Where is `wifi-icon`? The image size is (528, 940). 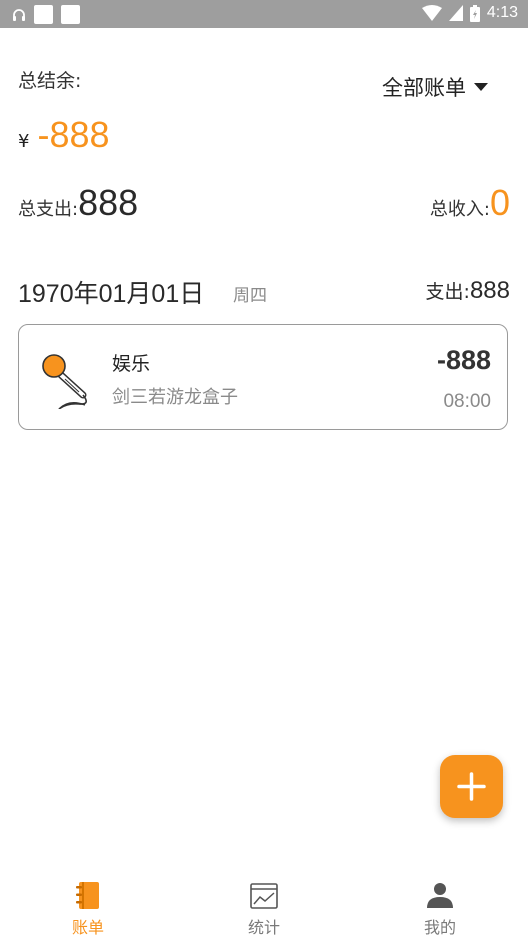
wifi-icon is located at coordinates (431, 13).